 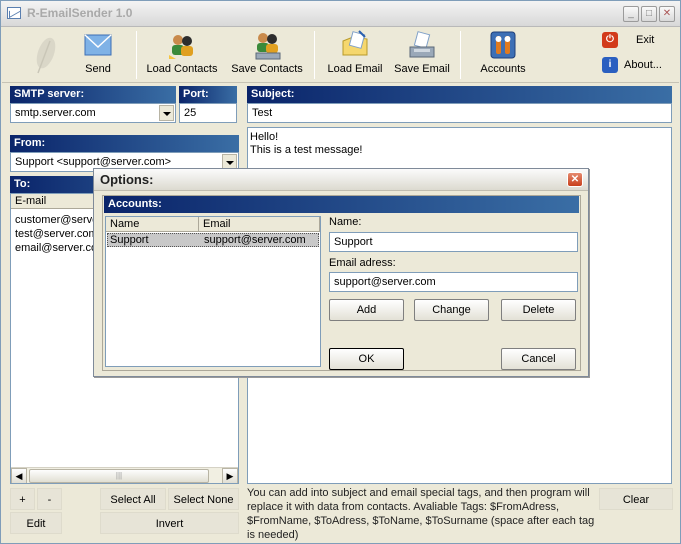 What do you see at coordinates (230, 475) in the screenshot?
I see `scroll-right-icon: ▶` at bounding box center [230, 475].